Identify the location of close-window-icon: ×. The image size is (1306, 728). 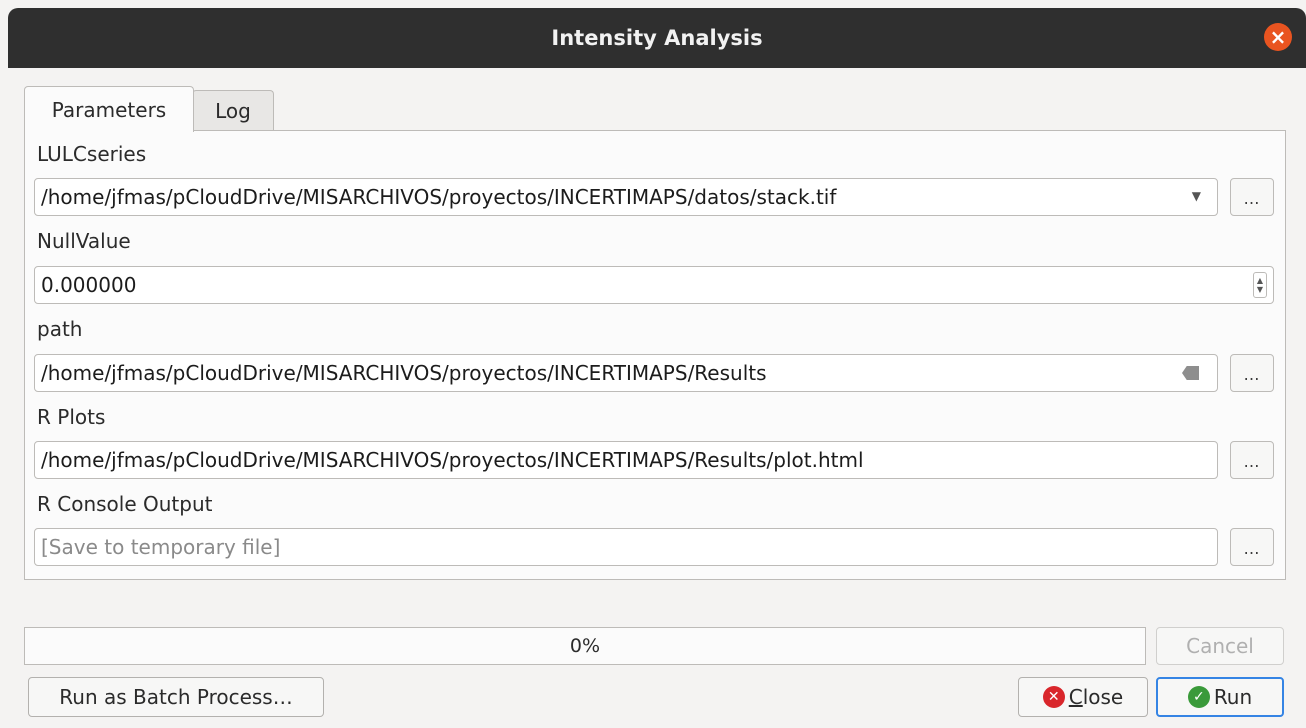
(1278, 37).